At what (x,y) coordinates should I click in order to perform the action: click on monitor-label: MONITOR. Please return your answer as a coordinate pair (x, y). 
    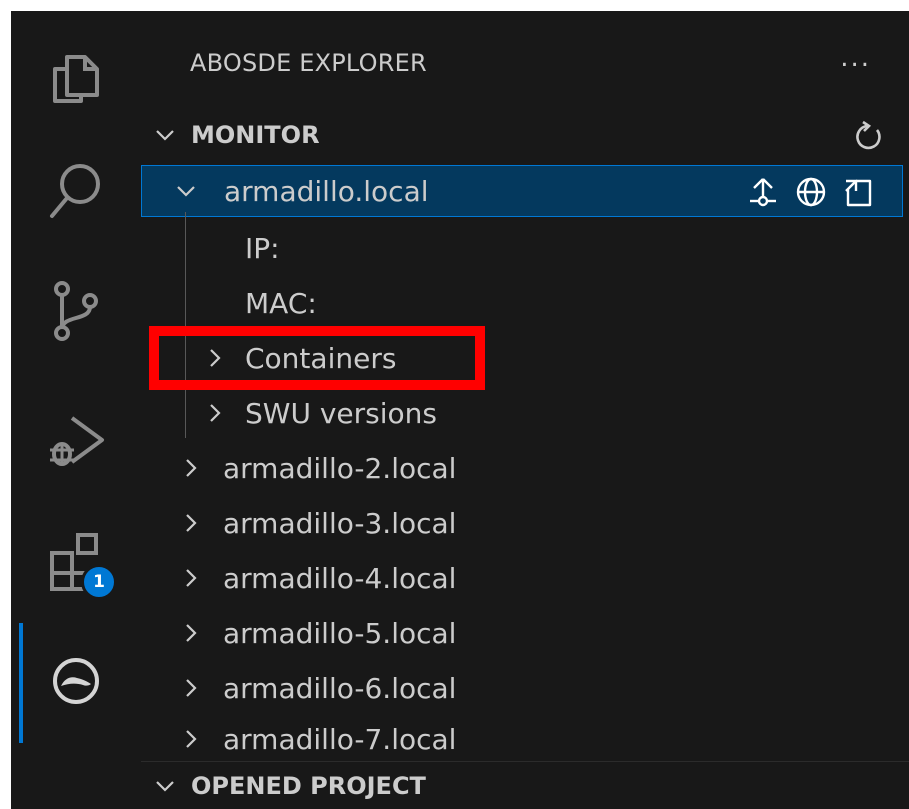
    Looking at the image, I should click on (255, 135).